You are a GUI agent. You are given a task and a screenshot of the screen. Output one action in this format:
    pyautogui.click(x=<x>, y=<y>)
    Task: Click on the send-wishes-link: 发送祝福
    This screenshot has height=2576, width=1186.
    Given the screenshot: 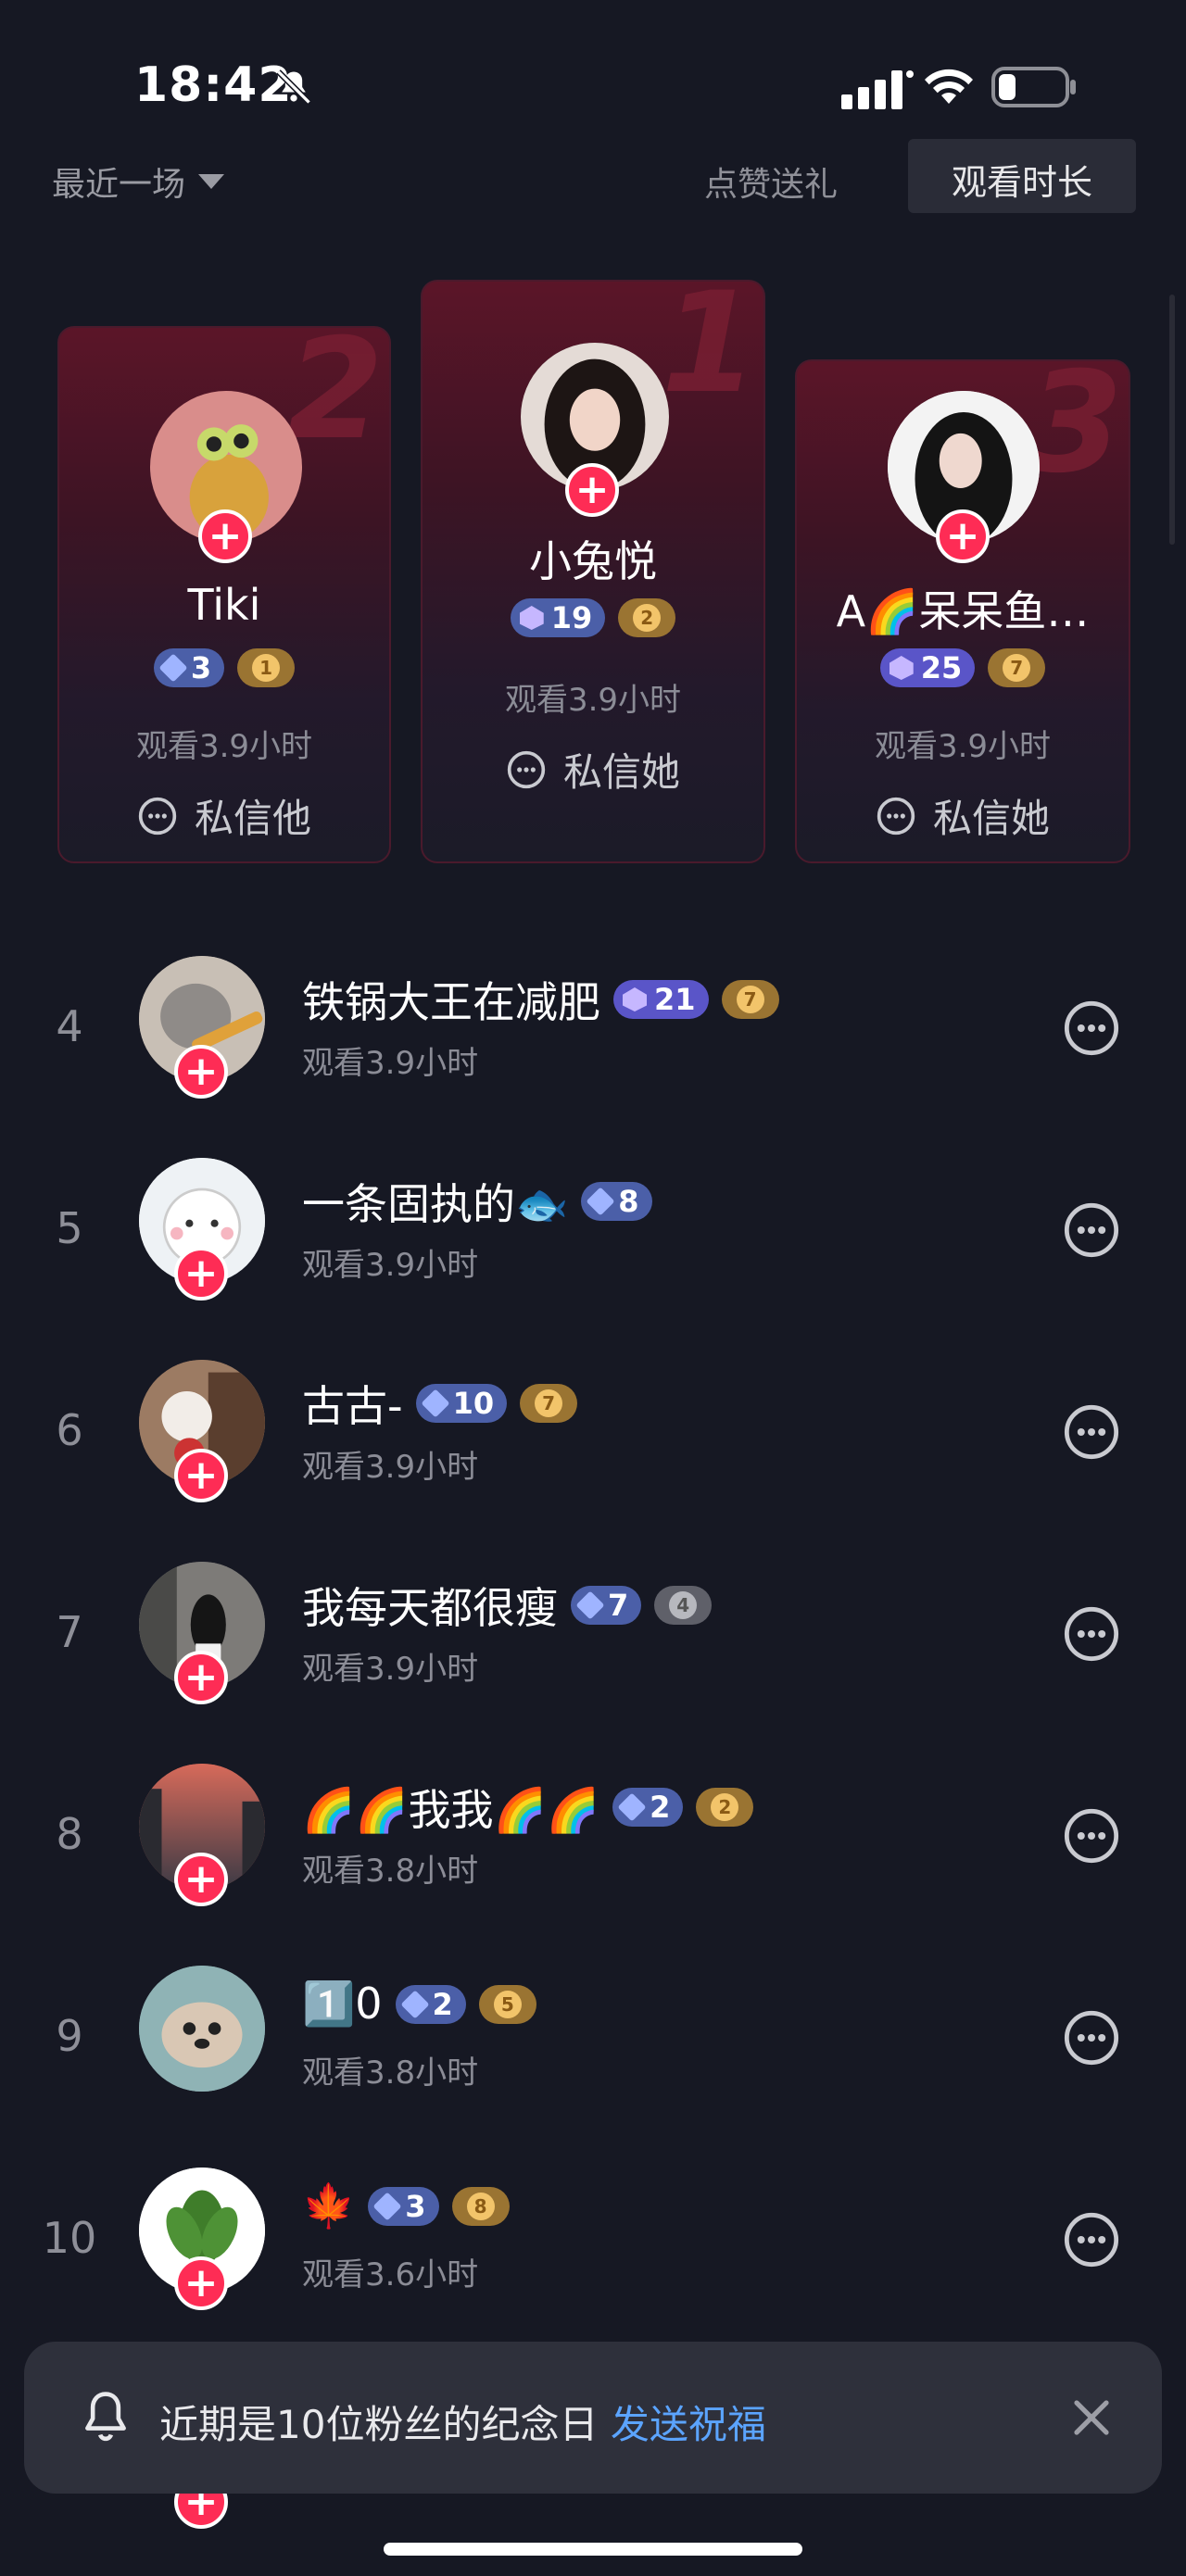 What is the action you would take?
    pyautogui.click(x=688, y=2424)
    